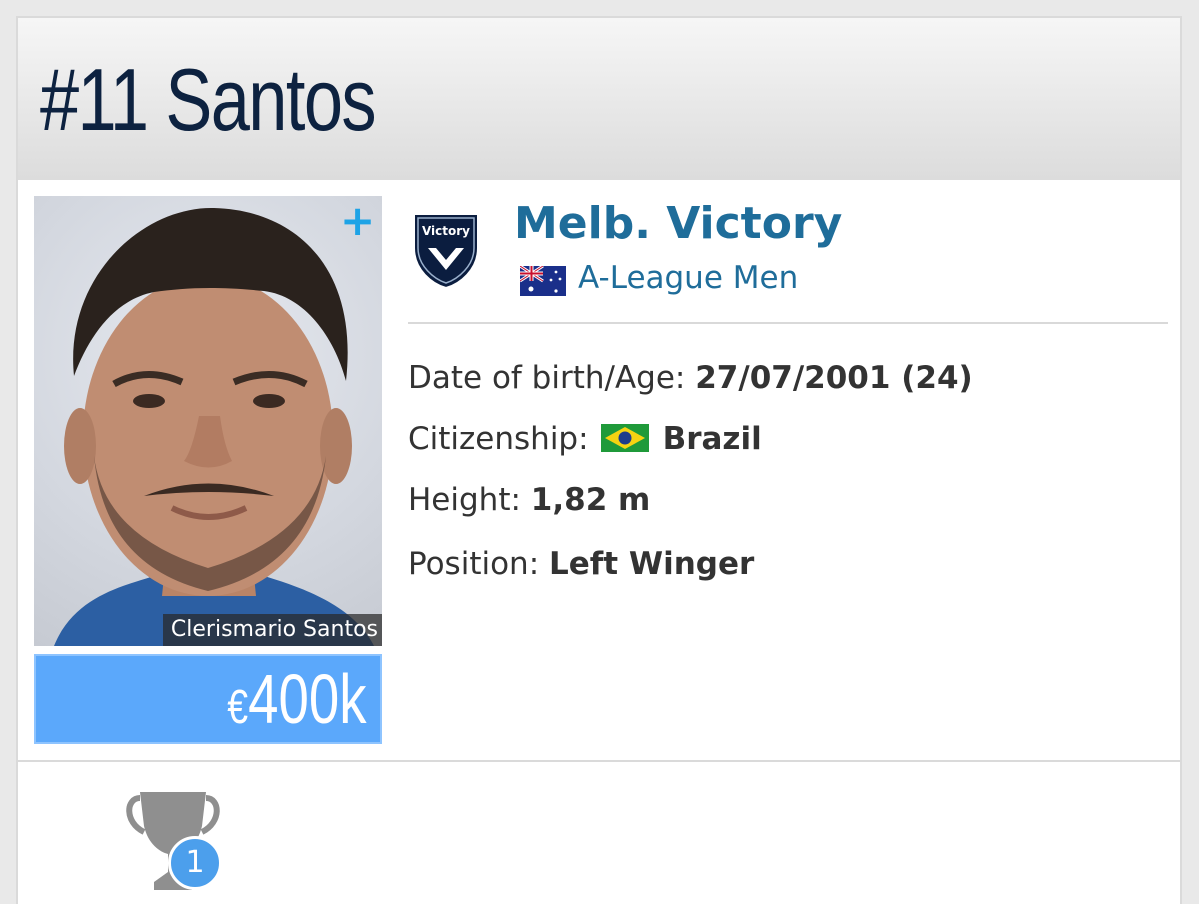 This screenshot has height=904, width=1199. Describe the element at coordinates (195, 863) in the screenshot. I see `trophy-count-badge: 1` at that location.